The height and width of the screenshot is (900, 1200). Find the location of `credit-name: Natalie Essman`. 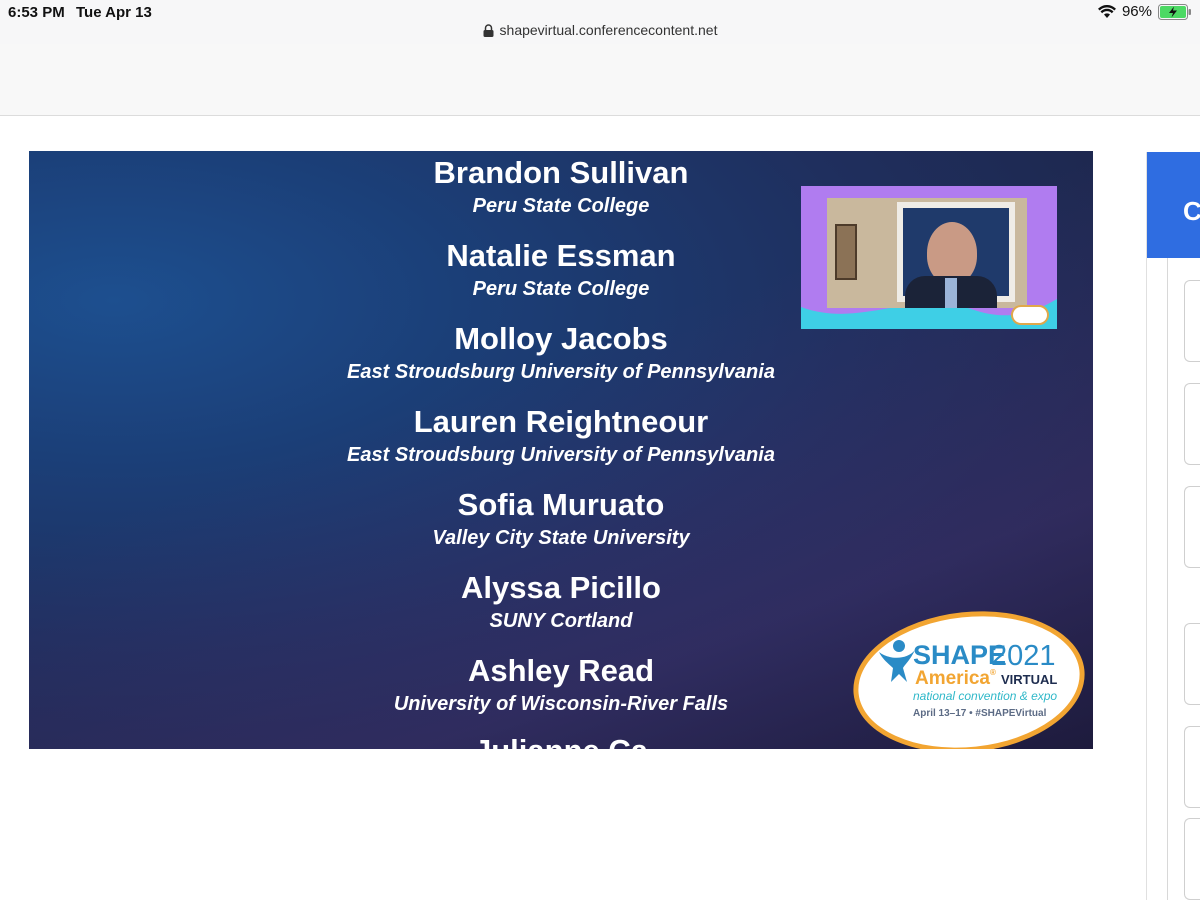

credit-name: Natalie Essman is located at coordinates (561, 255).